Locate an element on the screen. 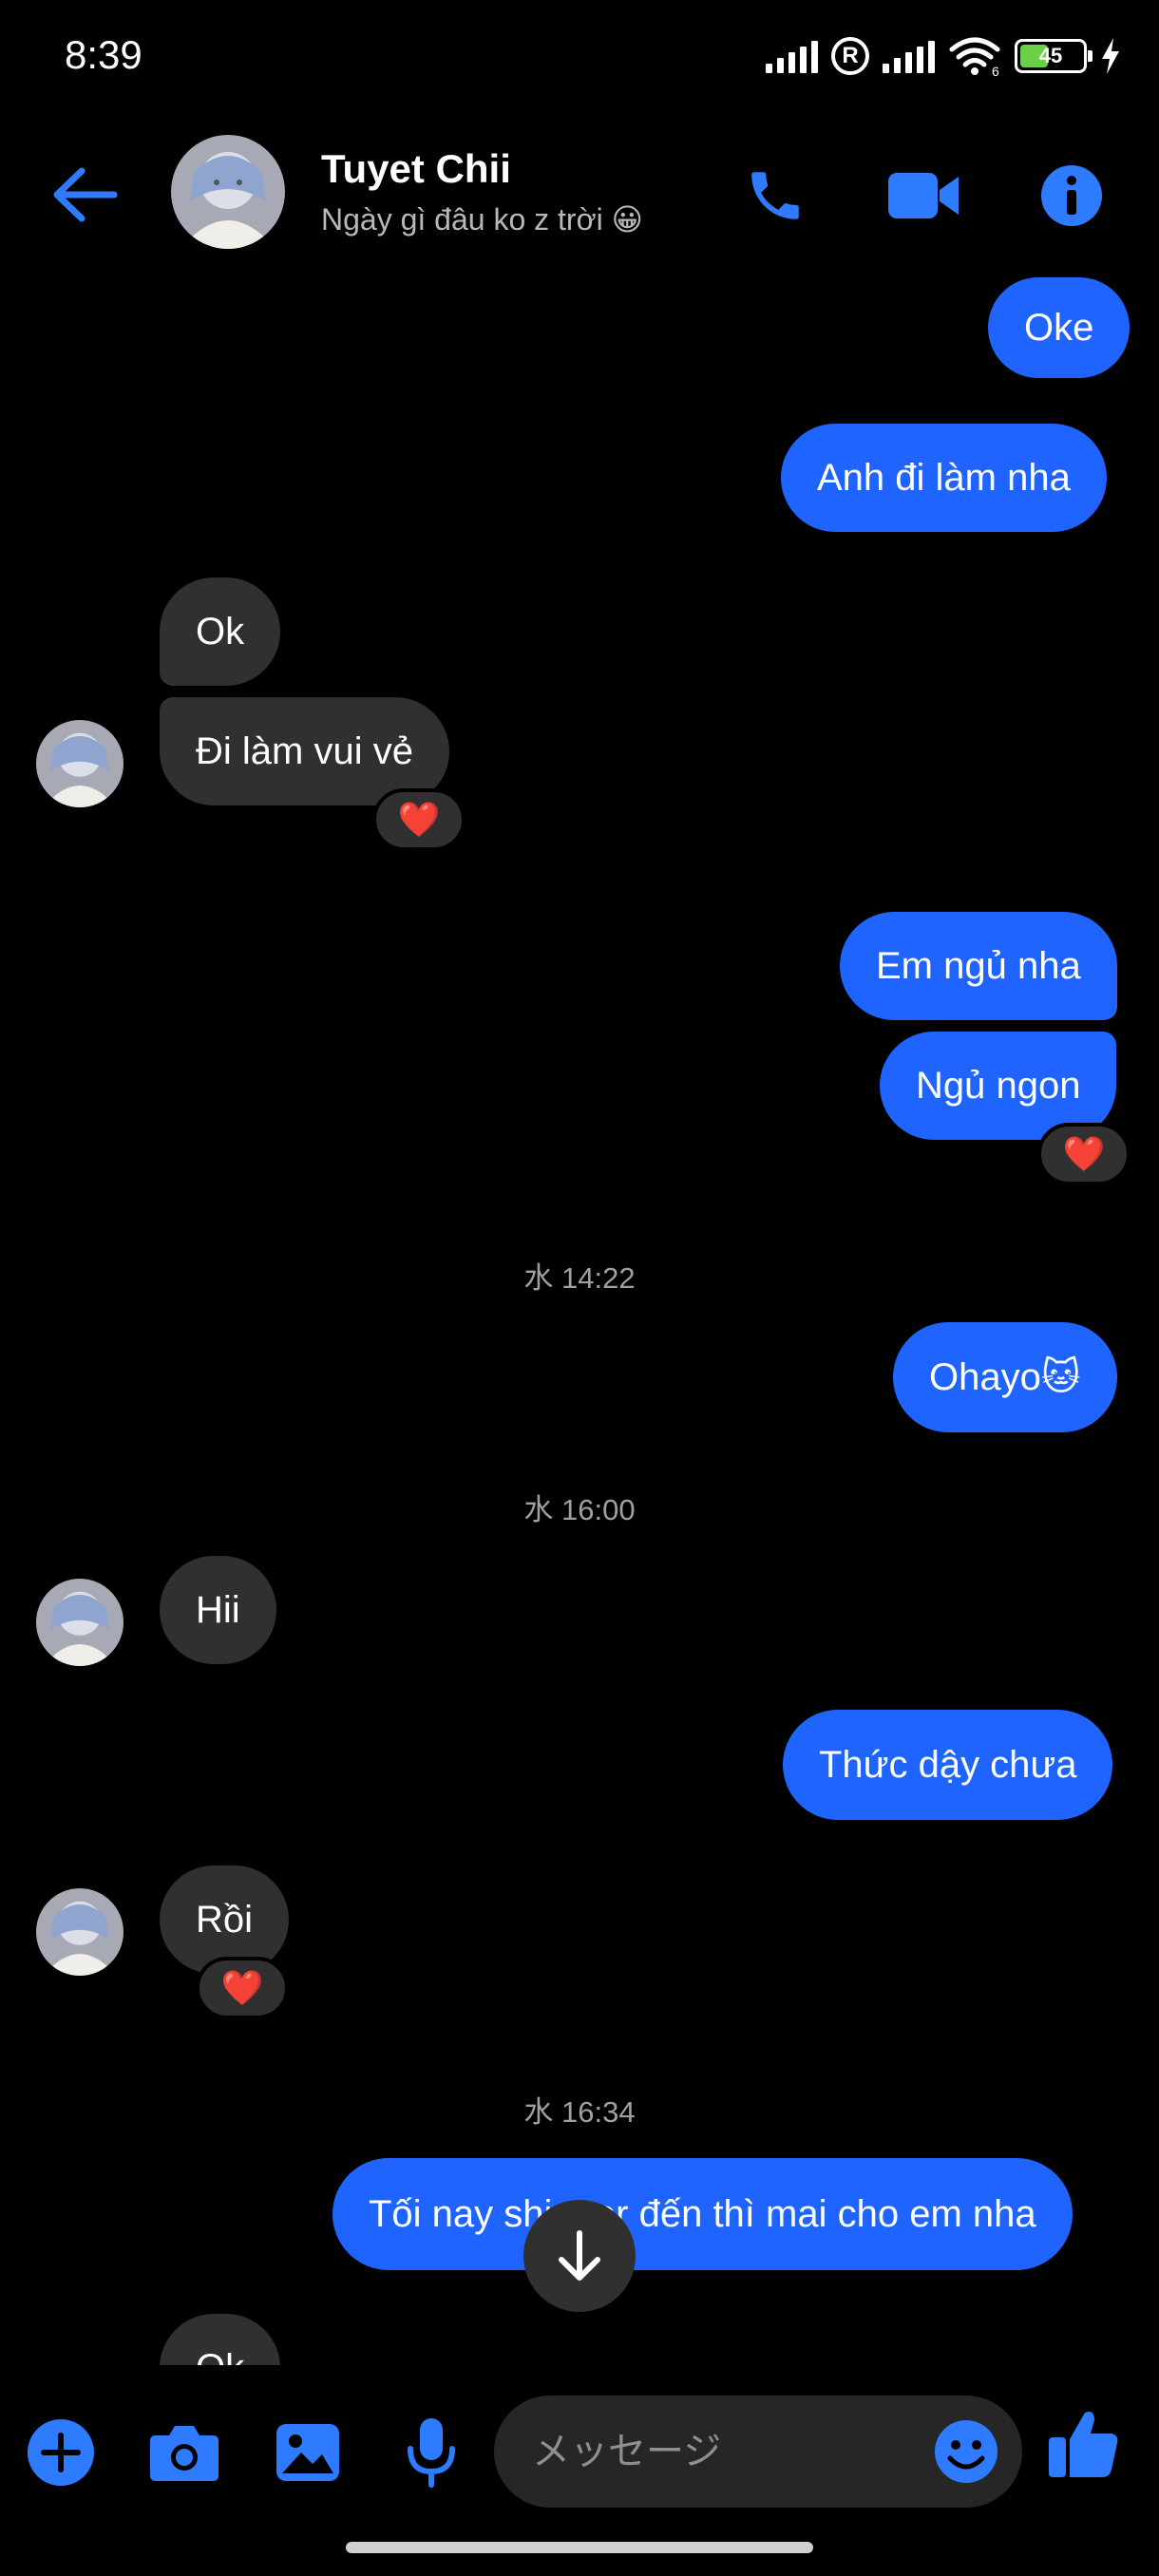 Image resolution: width=1159 pixels, height=2576 pixels. message-input is located at coordinates (731, 2452).